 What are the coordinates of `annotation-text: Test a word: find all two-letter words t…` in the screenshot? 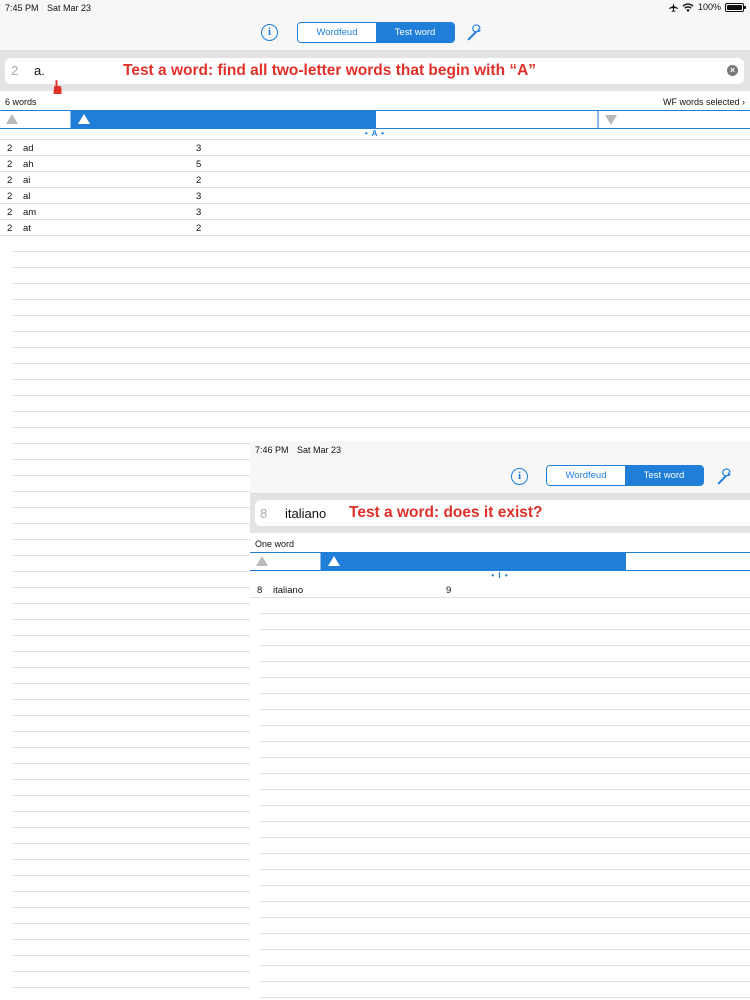 It's located at (330, 70).